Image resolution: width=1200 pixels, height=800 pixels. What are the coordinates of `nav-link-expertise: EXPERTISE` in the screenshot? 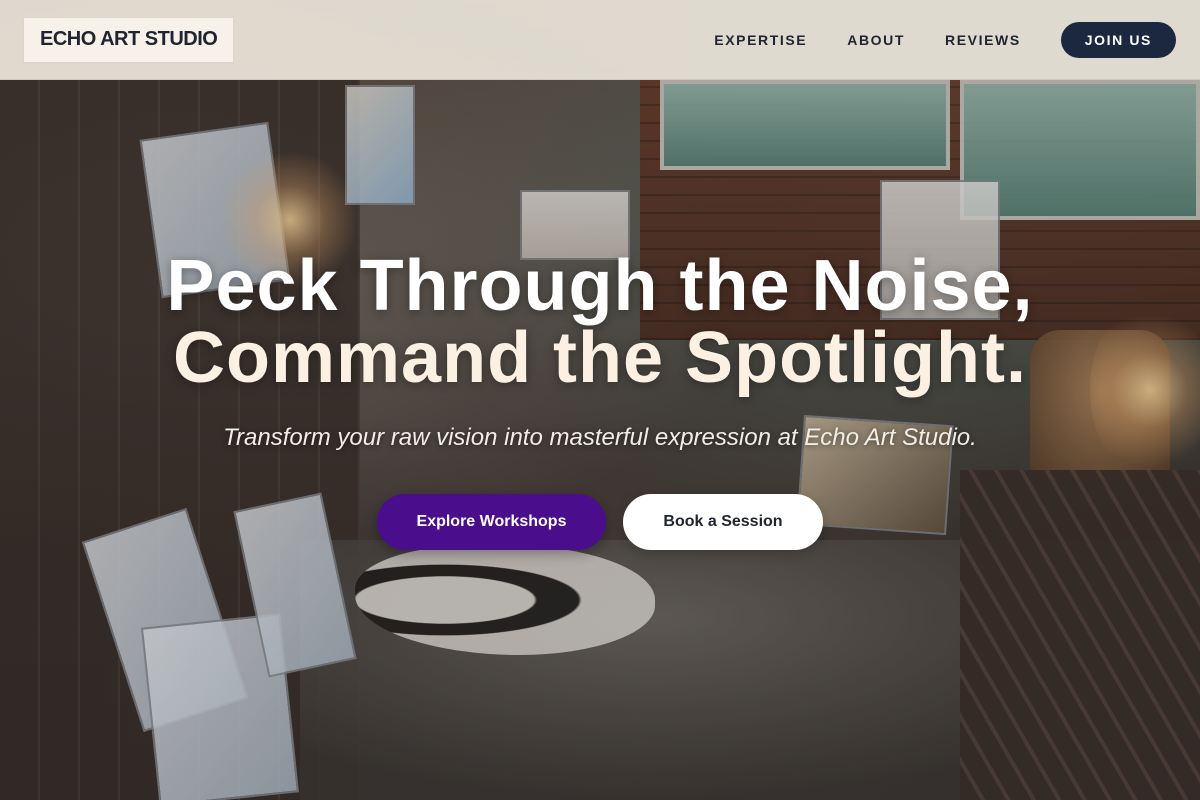 It's located at (760, 40).